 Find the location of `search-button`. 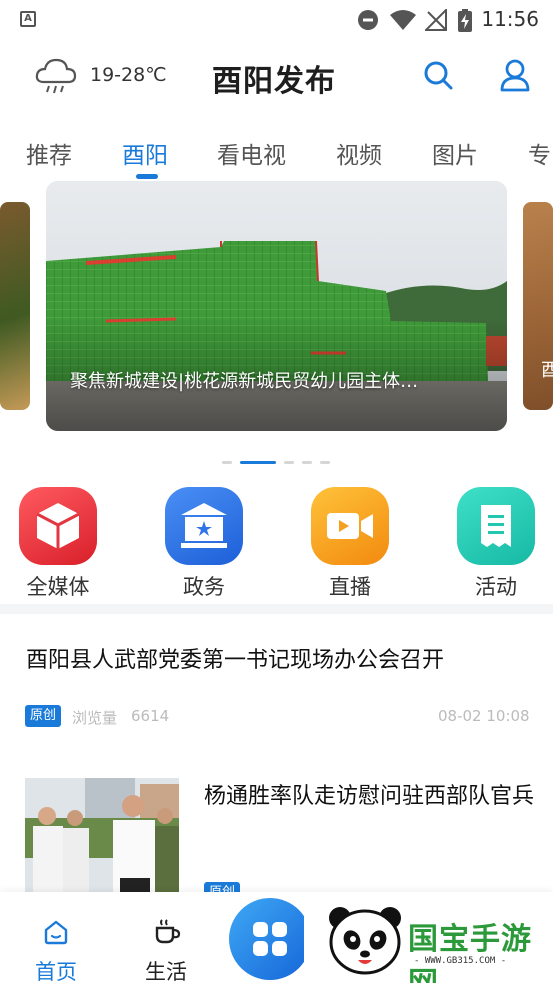

search-button is located at coordinates (438, 75).